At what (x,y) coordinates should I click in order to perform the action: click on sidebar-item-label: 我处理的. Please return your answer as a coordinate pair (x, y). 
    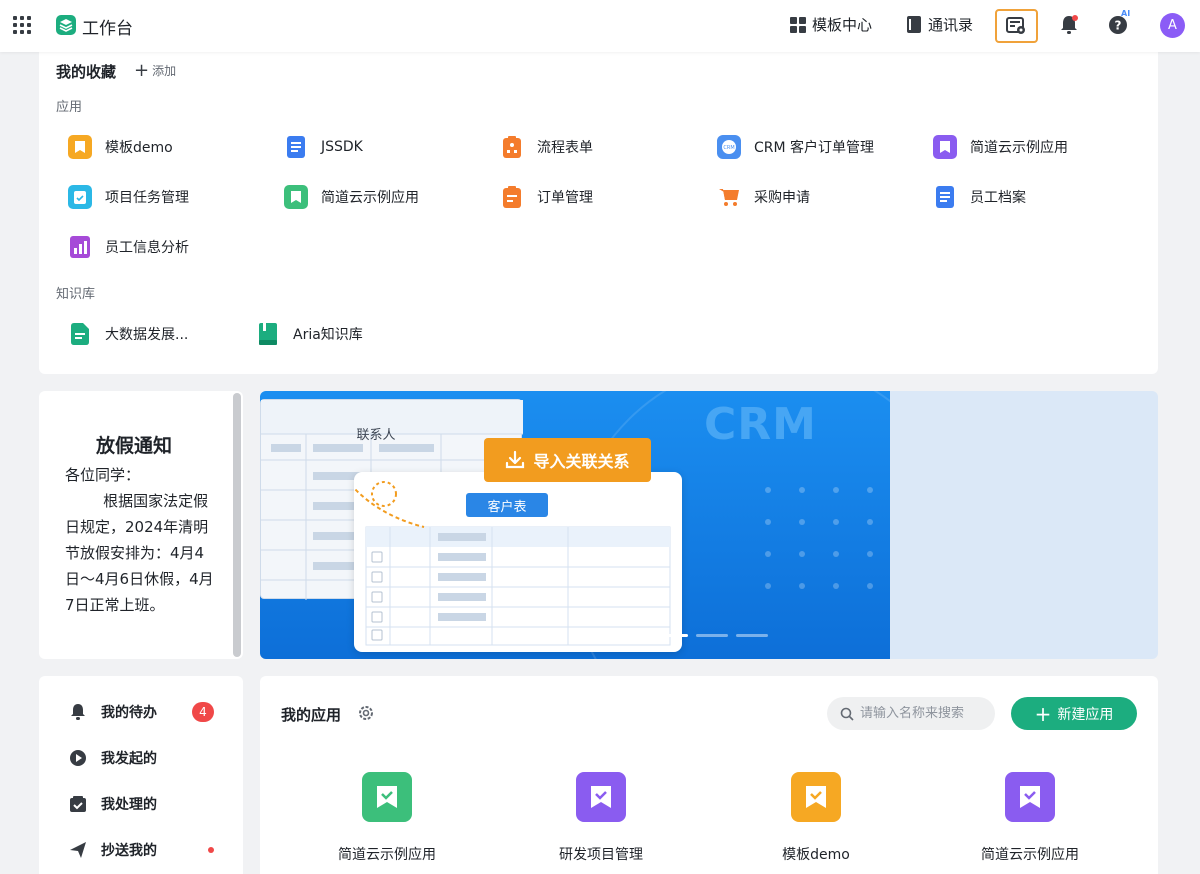
    Looking at the image, I should click on (129, 805).